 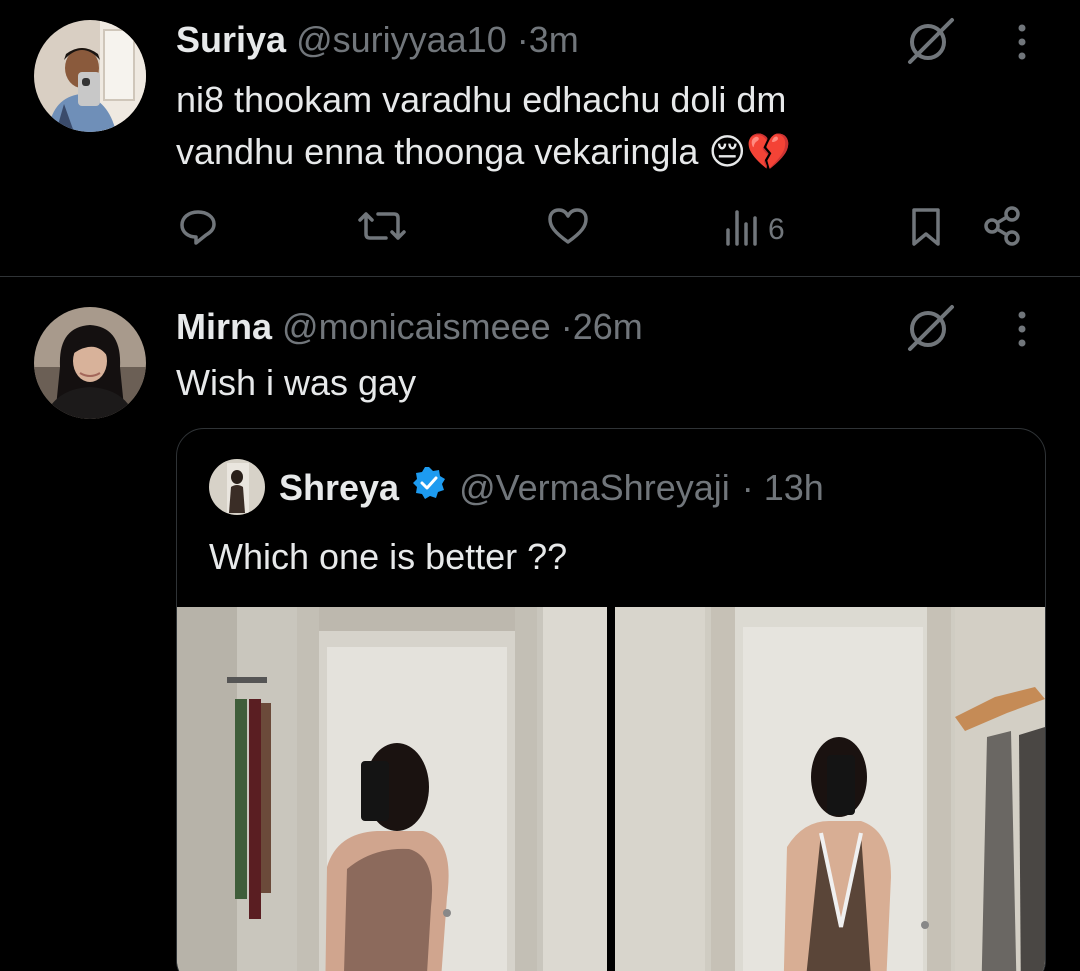 What do you see at coordinates (231, 39) in the screenshot?
I see `display-name: Suriya` at bounding box center [231, 39].